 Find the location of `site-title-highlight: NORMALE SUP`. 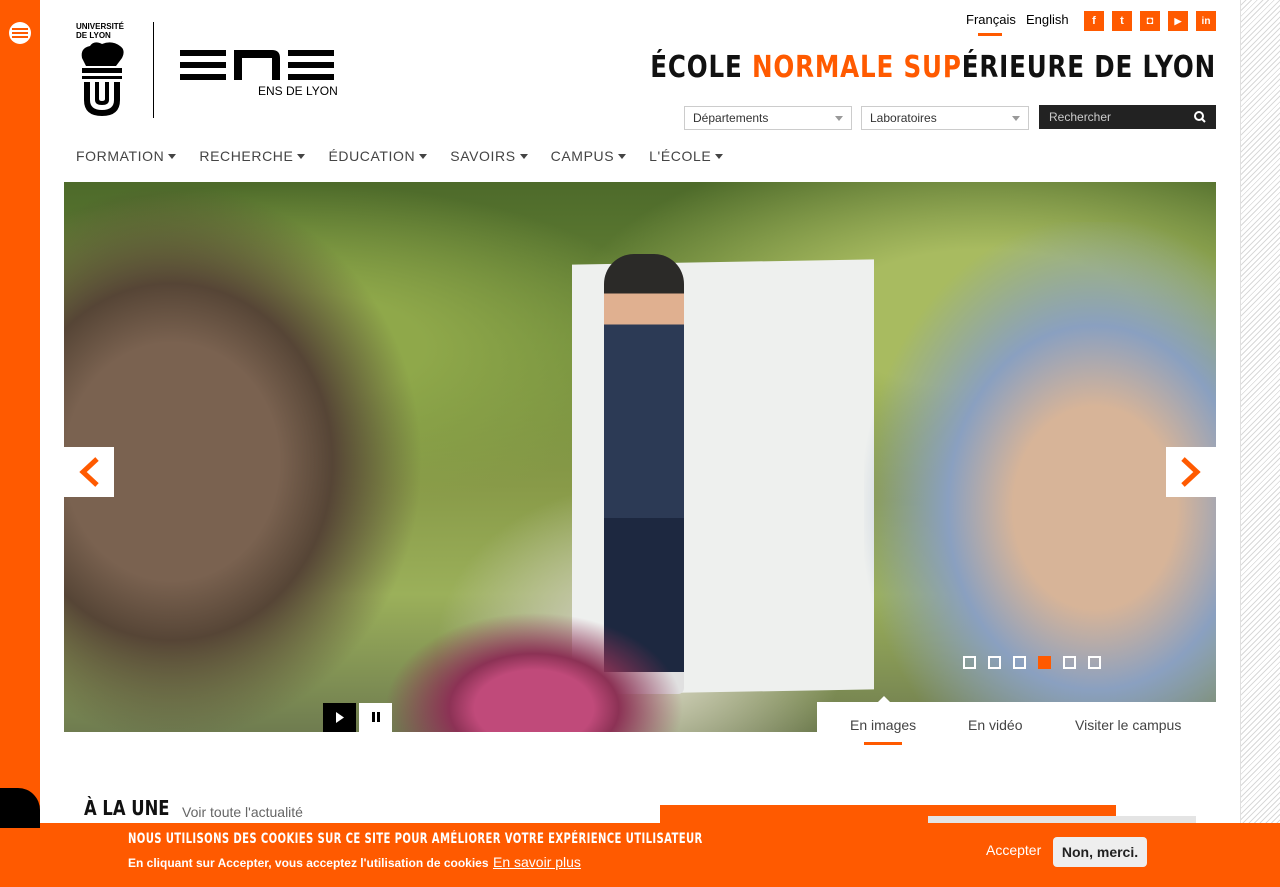

site-title-highlight: NORMALE SUP is located at coordinates (856, 67).